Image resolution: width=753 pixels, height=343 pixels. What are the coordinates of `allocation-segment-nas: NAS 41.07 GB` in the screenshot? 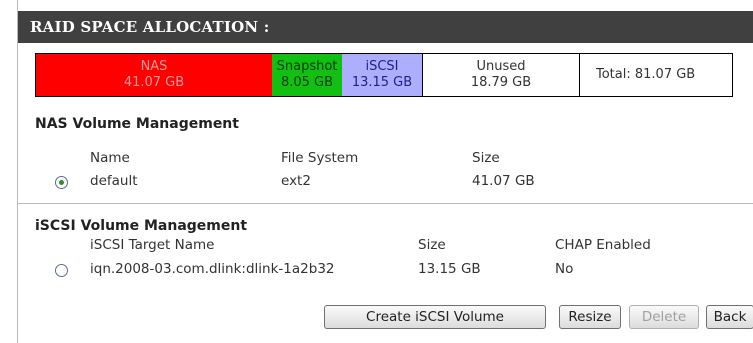 It's located at (154, 75).